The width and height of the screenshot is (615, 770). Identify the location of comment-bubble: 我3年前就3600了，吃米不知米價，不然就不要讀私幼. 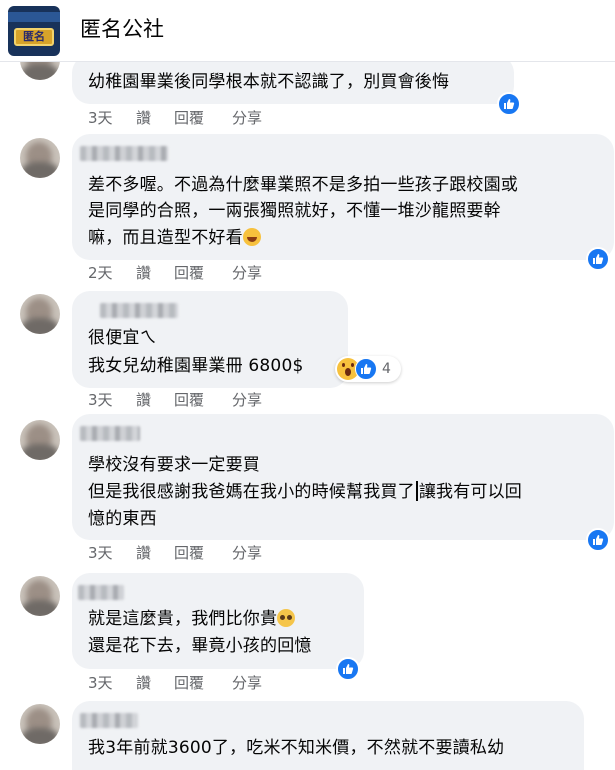
(328, 735).